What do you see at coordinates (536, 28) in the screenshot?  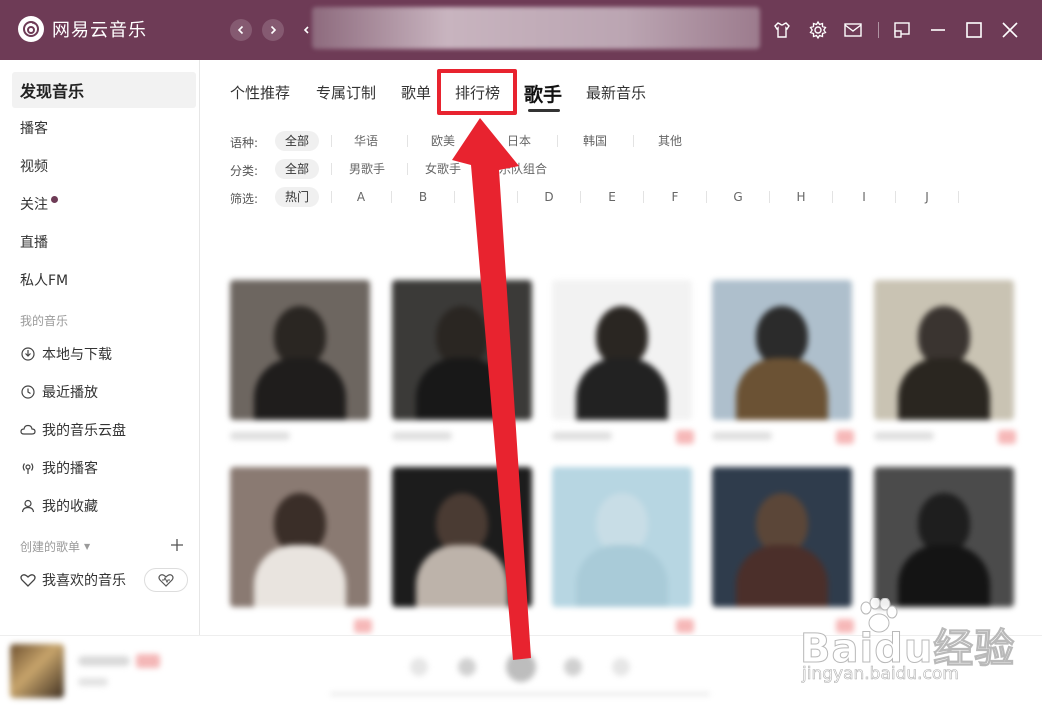 I see `search-bar` at bounding box center [536, 28].